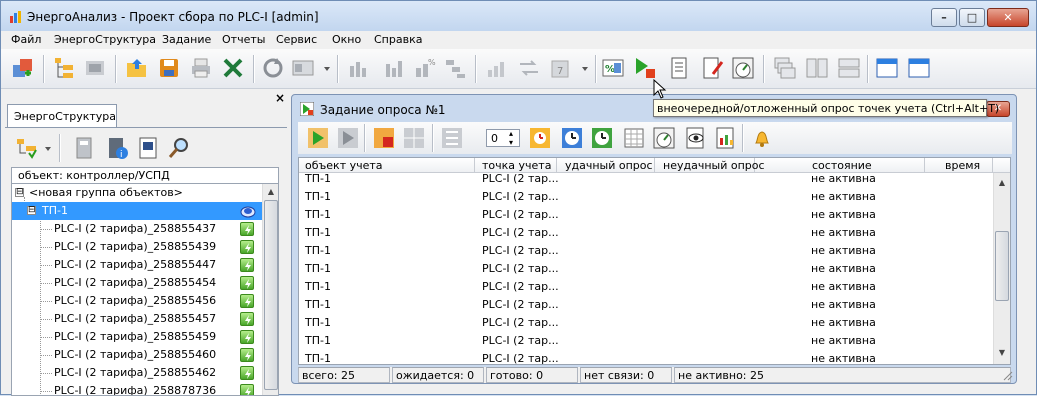 Image resolution: width=1037 pixels, height=396 pixels. Describe the element at coordinates (817, 68) in the screenshot. I see `tile-vertical-icon` at that location.